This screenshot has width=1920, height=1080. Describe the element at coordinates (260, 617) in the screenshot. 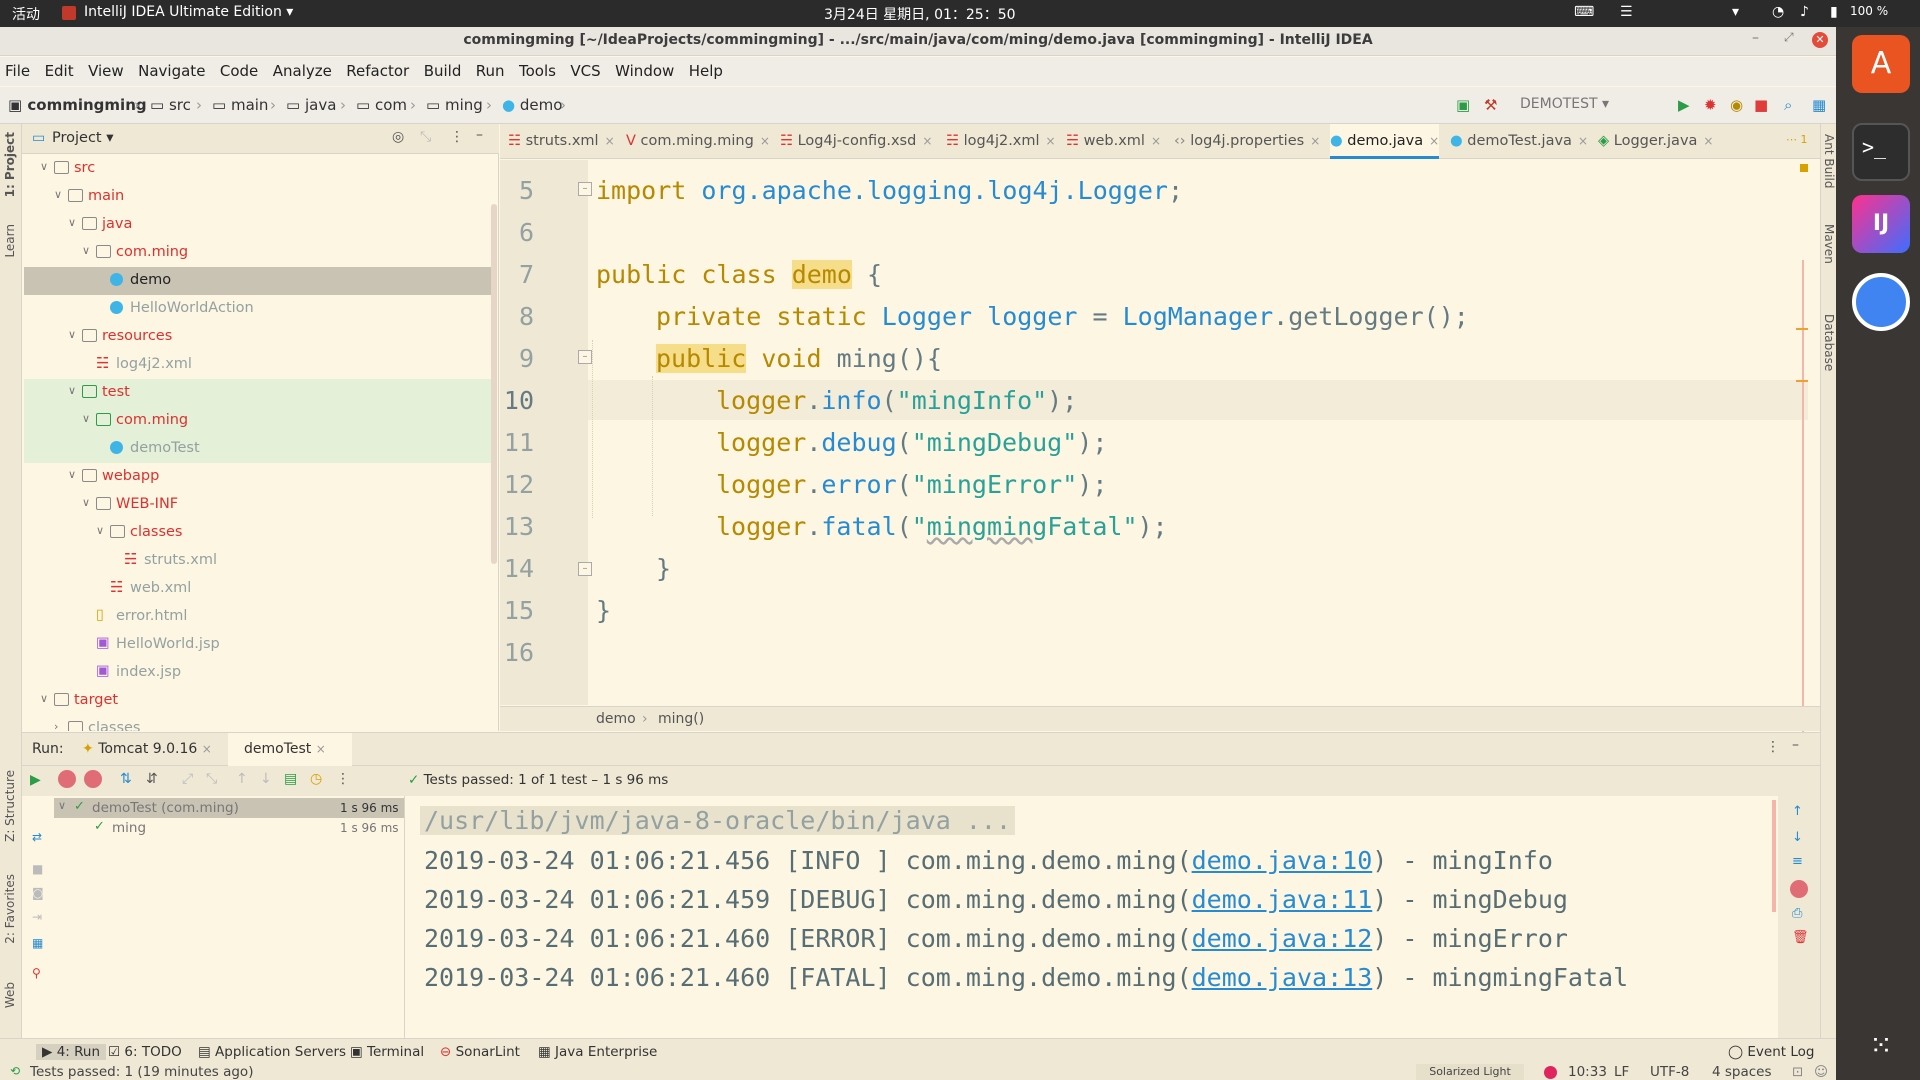

I see `tree-item: ▯ error.html` at that location.